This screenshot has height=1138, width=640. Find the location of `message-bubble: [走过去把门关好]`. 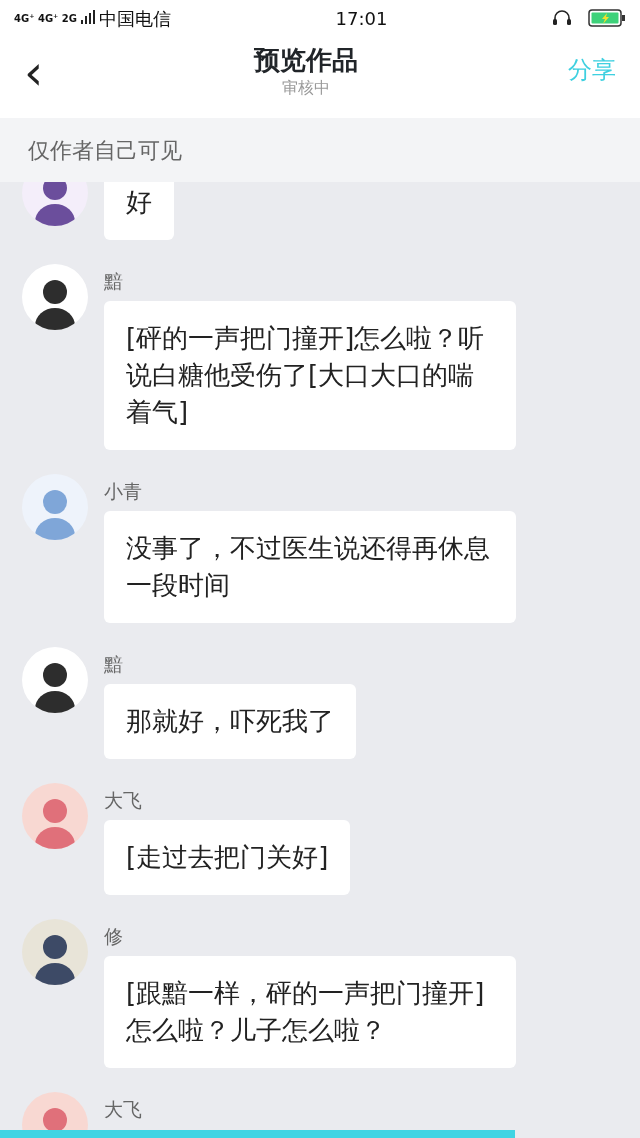

message-bubble: [走过去把门关好] is located at coordinates (227, 857).